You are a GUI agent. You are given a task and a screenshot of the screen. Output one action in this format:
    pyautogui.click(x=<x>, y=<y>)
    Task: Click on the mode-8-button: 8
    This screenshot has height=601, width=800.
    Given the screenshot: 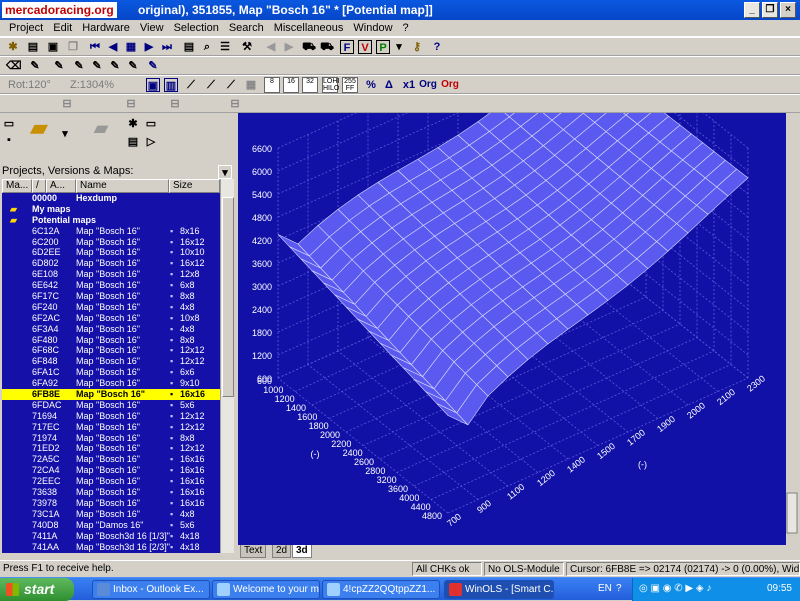 What is the action you would take?
    pyautogui.click(x=272, y=85)
    